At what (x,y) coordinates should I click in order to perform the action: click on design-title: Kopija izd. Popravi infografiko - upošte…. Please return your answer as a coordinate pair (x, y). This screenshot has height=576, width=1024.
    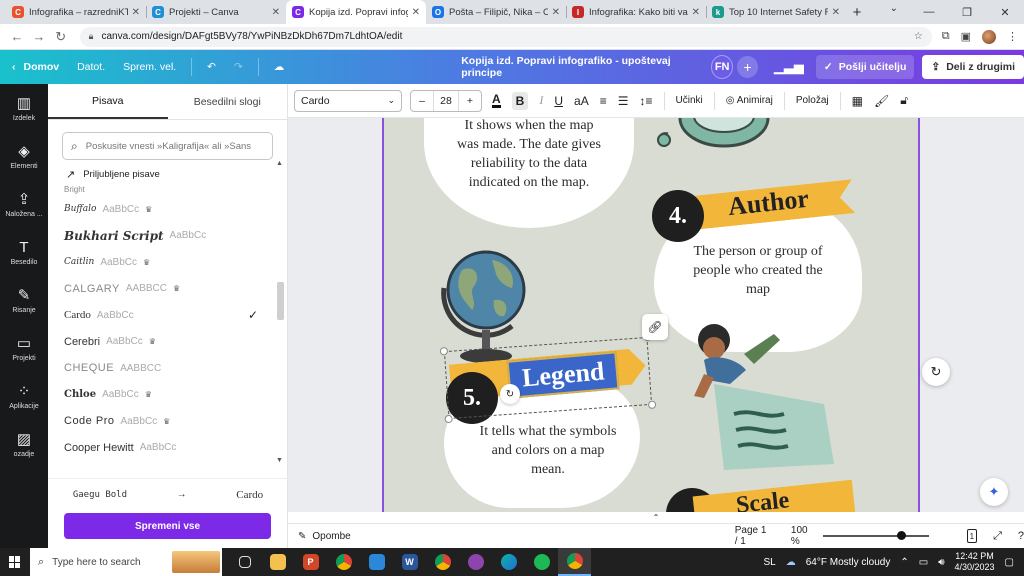
    Looking at the image, I should click on (579, 67).